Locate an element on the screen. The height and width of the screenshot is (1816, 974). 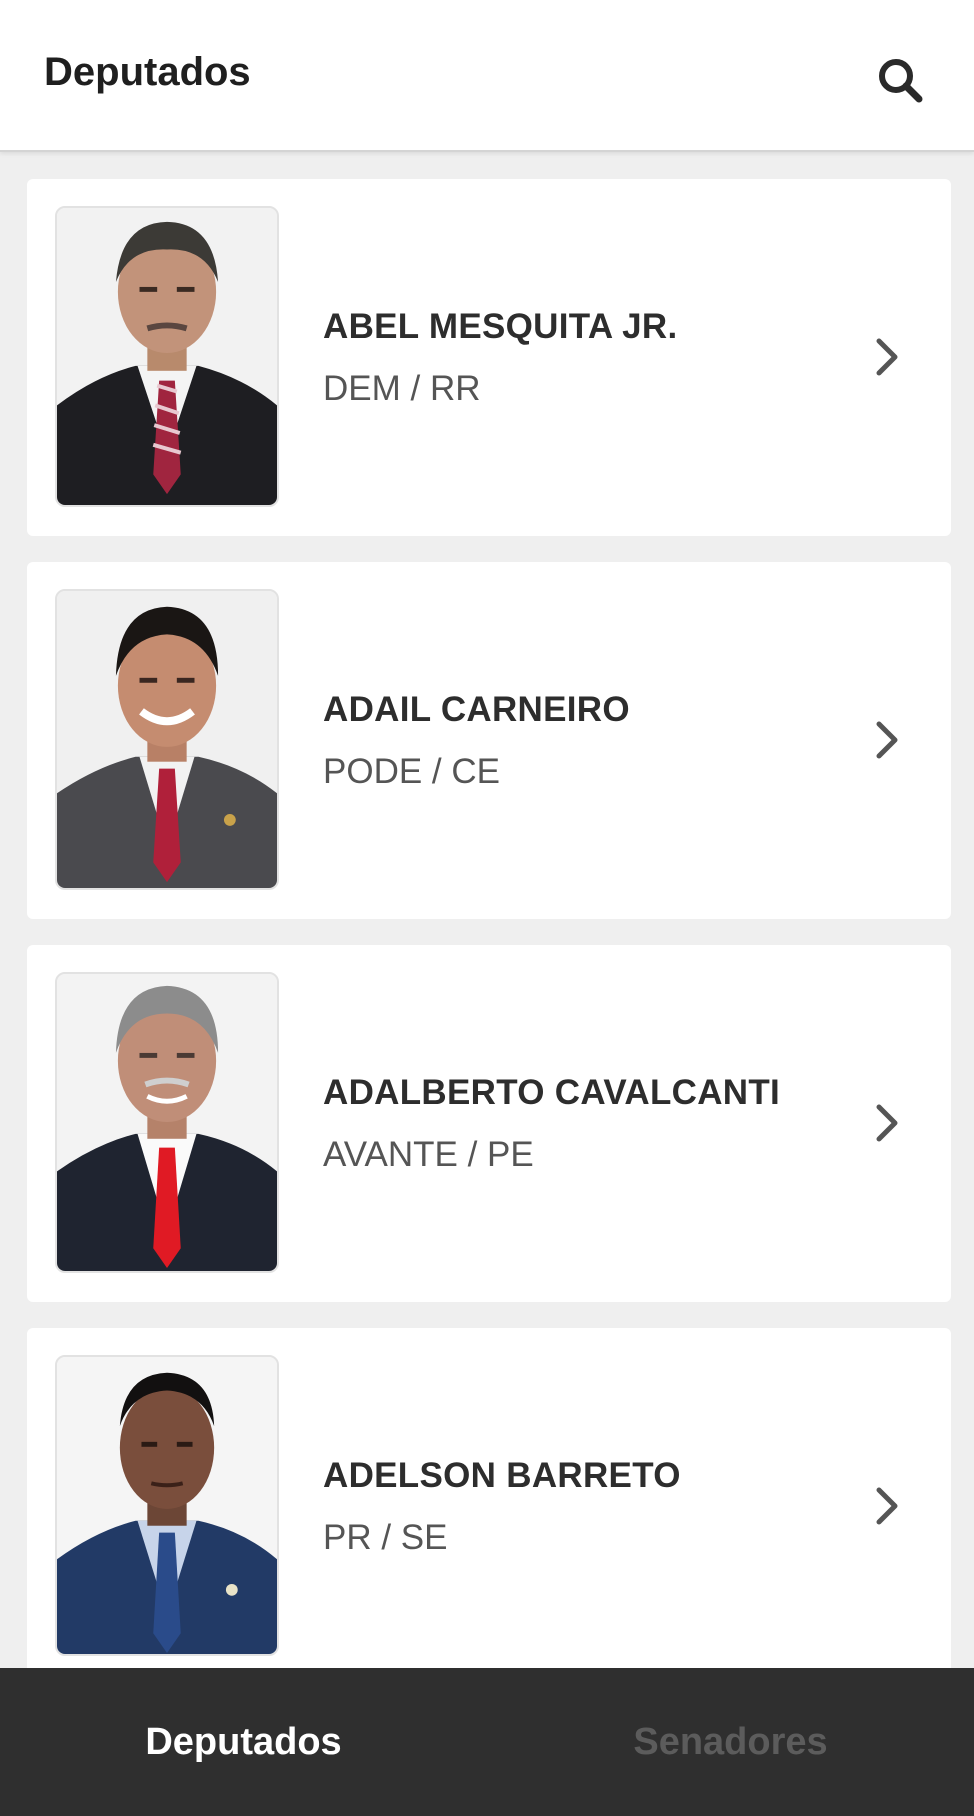
bottom-tab-bar: Deputados Senadores is located at coordinates (487, 1742).